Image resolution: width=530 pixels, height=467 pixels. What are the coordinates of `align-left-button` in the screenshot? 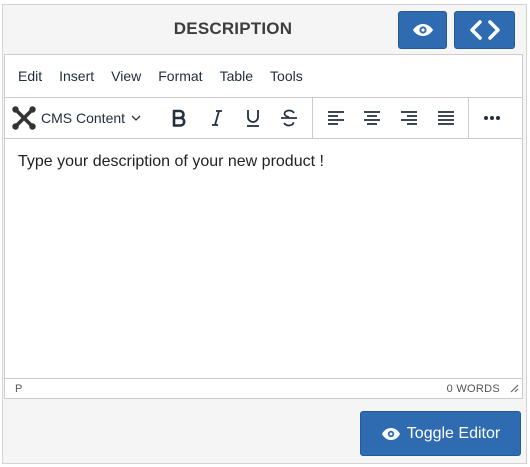 It's located at (336, 118).